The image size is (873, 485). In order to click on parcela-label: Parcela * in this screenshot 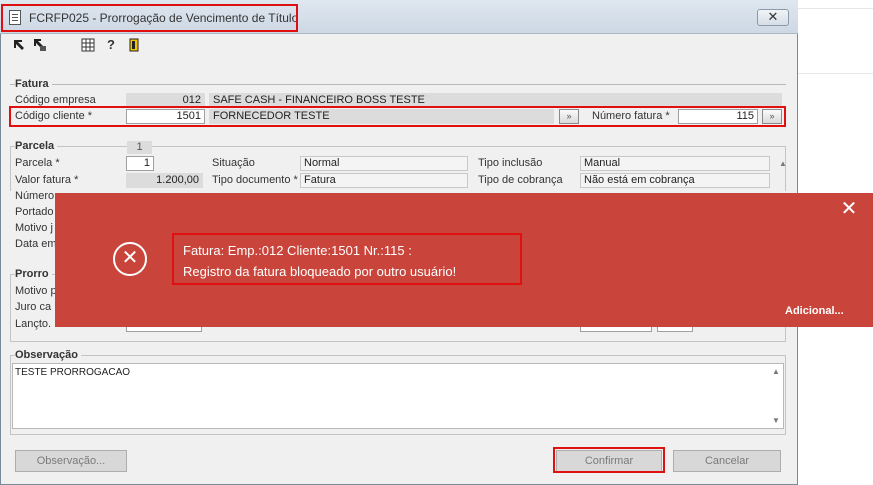, I will do `click(37, 163)`.